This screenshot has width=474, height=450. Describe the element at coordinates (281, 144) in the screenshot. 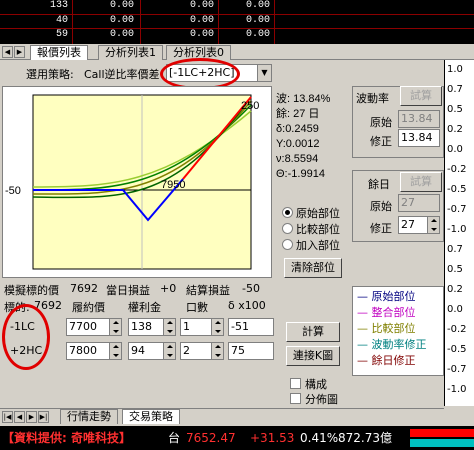

I see `gamma-label: Υ:` at that location.